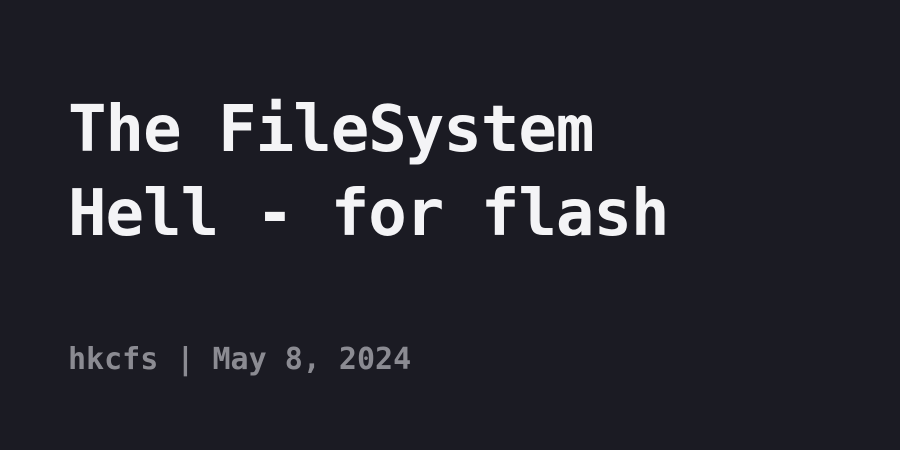 The width and height of the screenshot is (900, 450). I want to click on post-meta: hkcfs | May 8, 2024, so click(239, 360).